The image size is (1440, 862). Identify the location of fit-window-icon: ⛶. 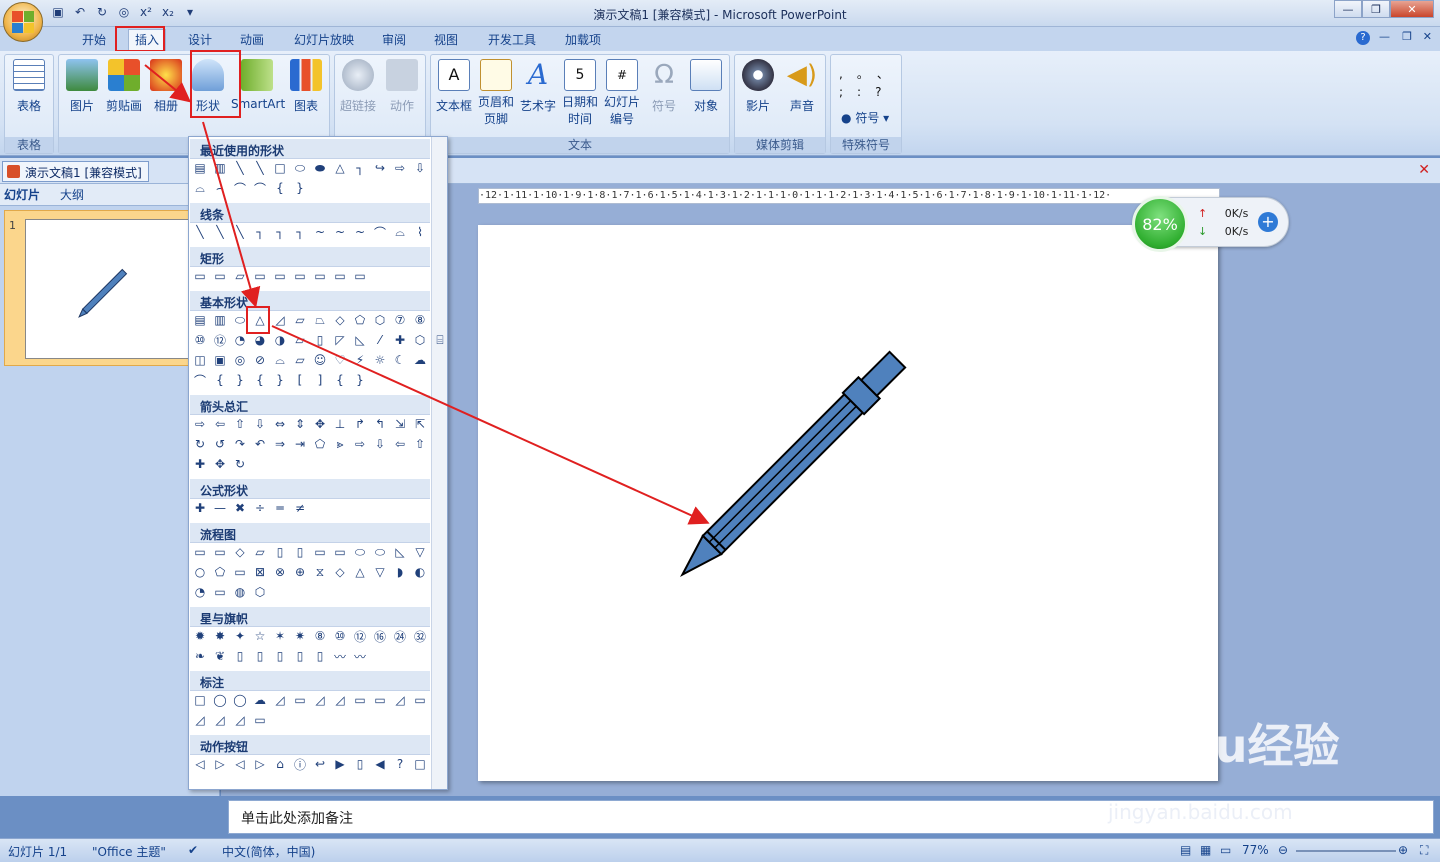
(1424, 850).